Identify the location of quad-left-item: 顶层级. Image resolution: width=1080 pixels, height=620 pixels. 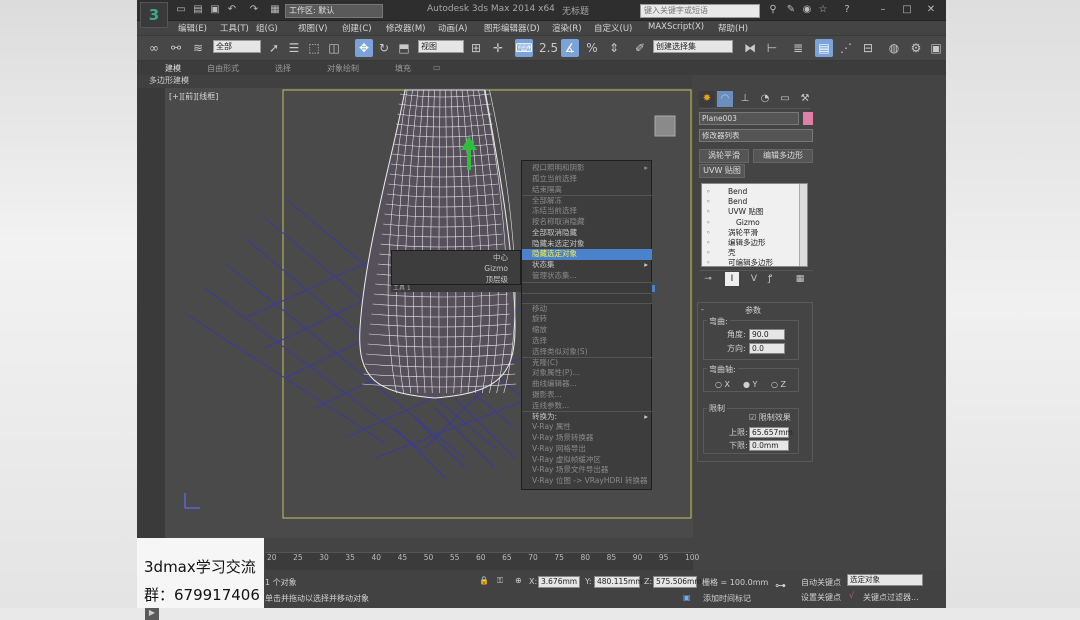
(457, 280).